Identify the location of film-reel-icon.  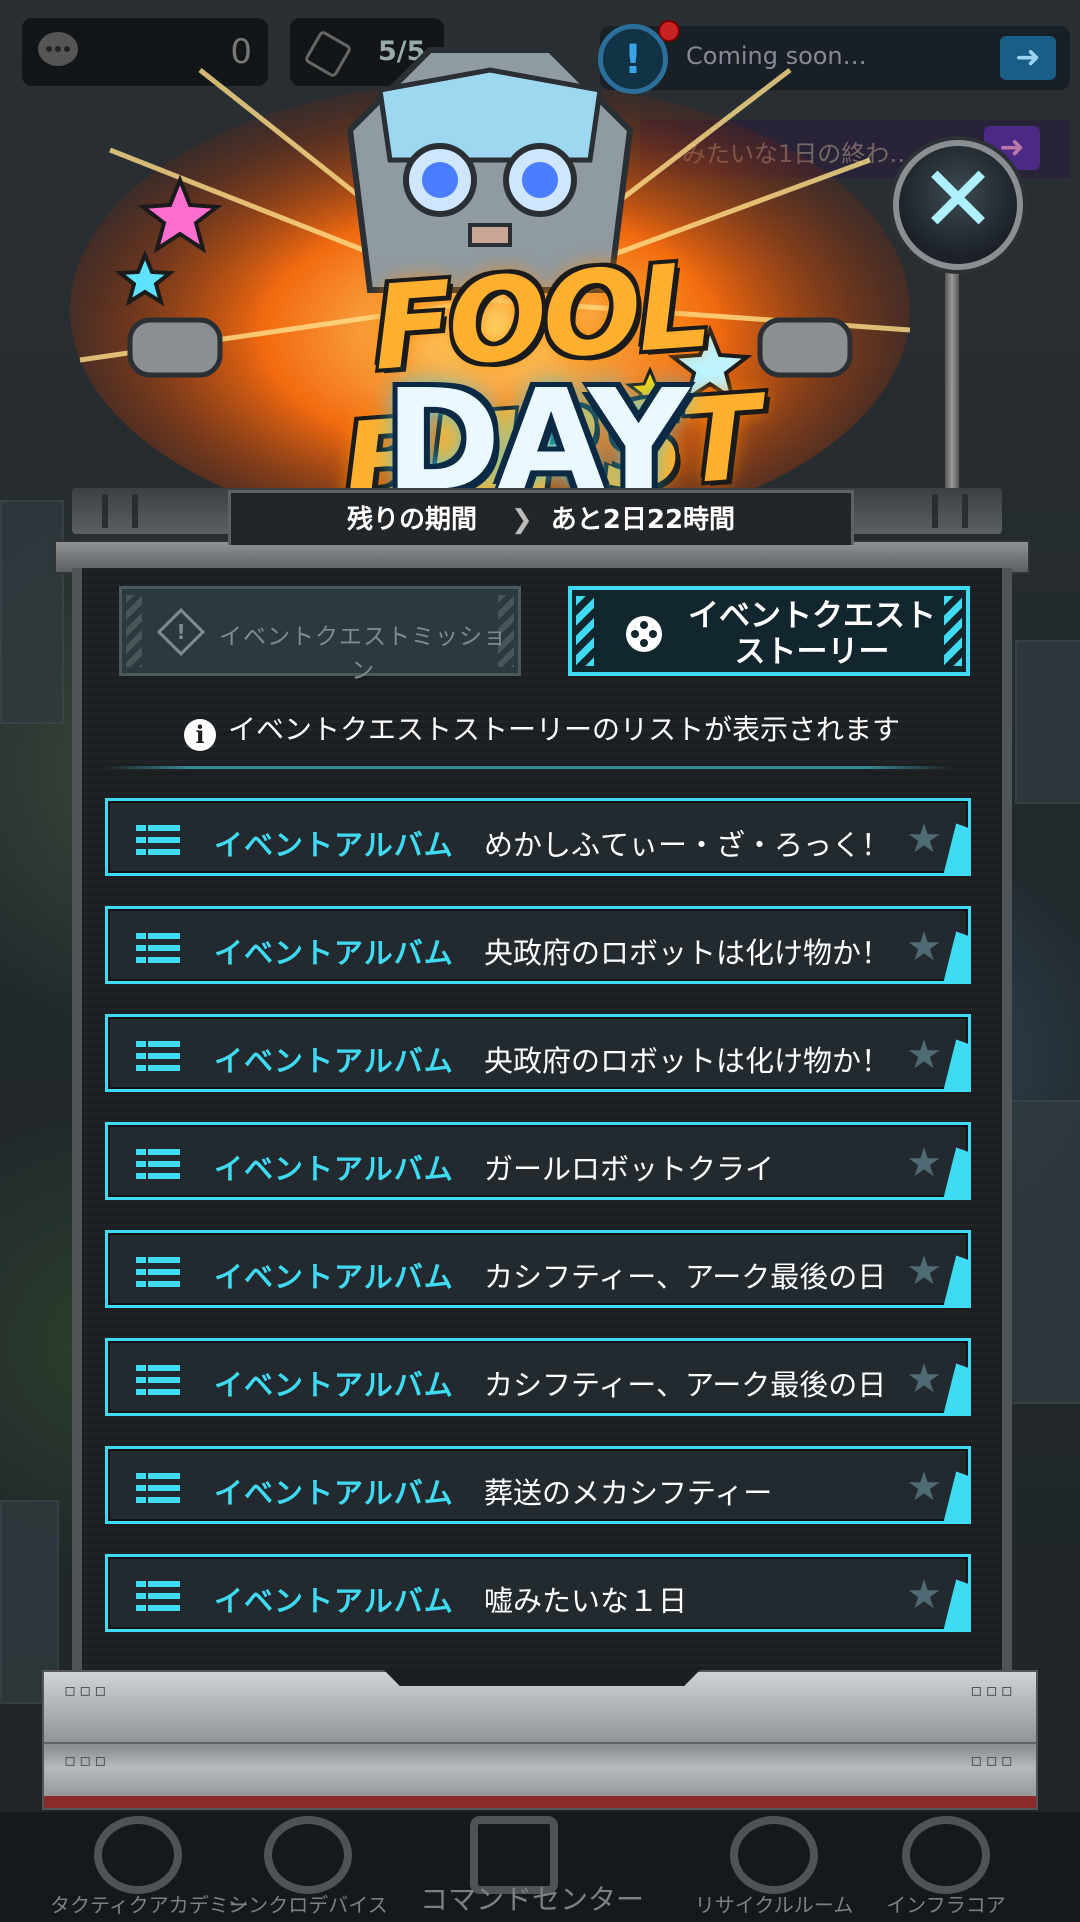
(644, 634).